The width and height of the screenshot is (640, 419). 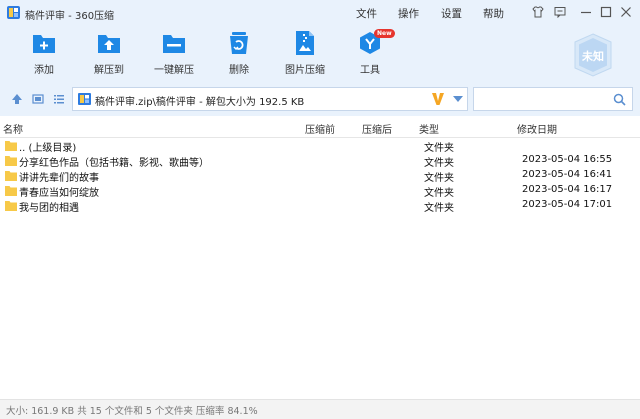 I want to click on file-modified: 2023-05-04 17:01, so click(x=567, y=204).